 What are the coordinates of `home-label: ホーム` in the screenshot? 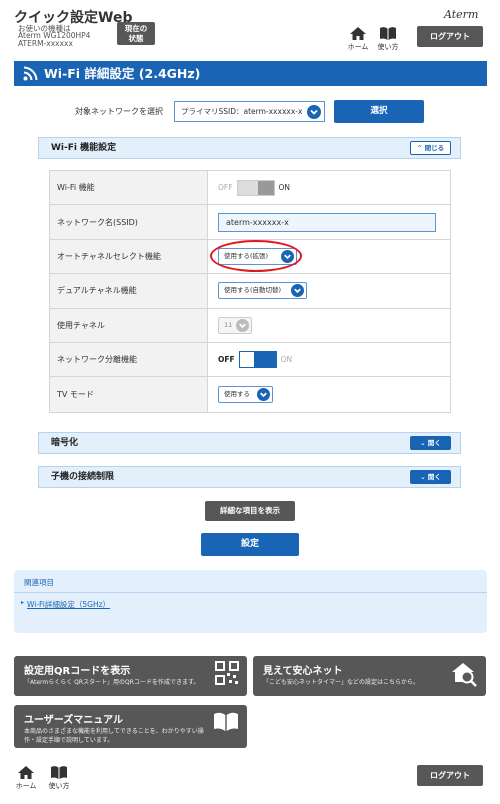 It's located at (358, 47).